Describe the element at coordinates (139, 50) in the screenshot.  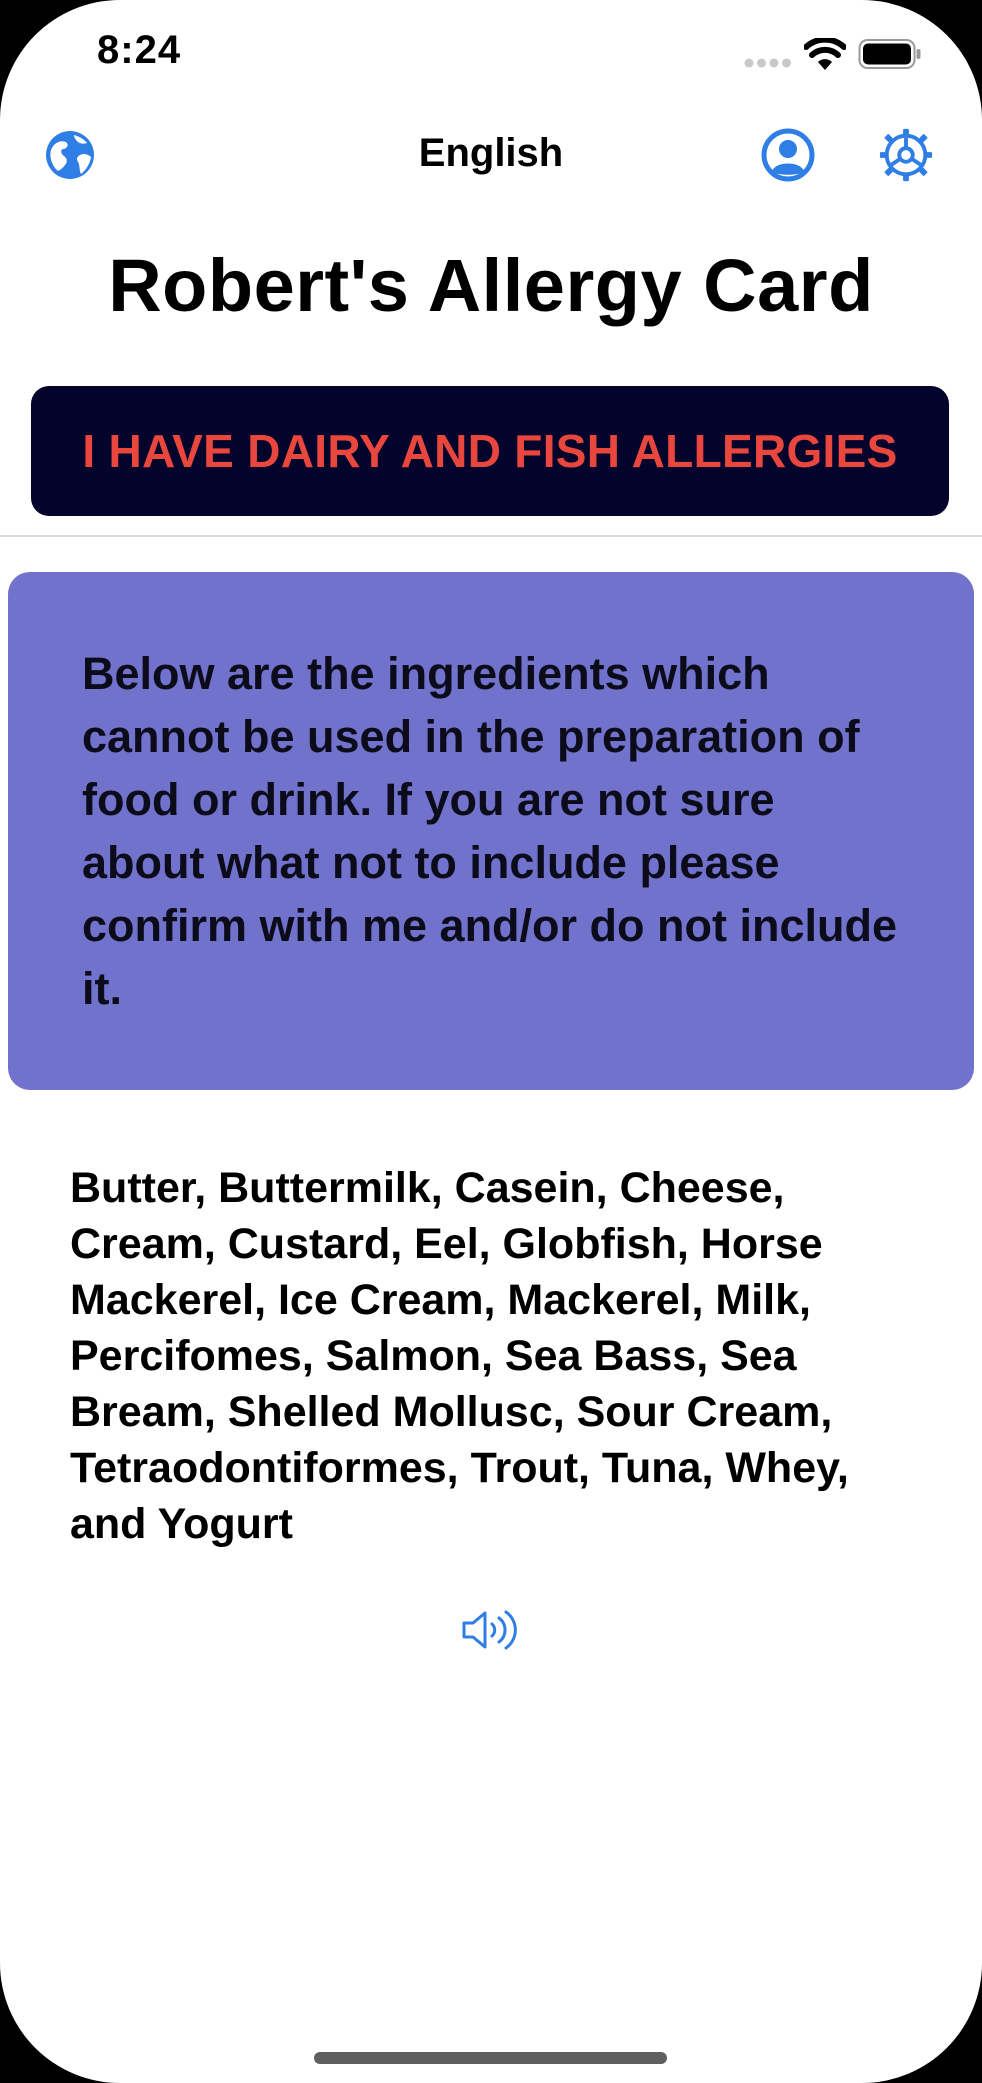
I see `status-time: 8:24` at that location.